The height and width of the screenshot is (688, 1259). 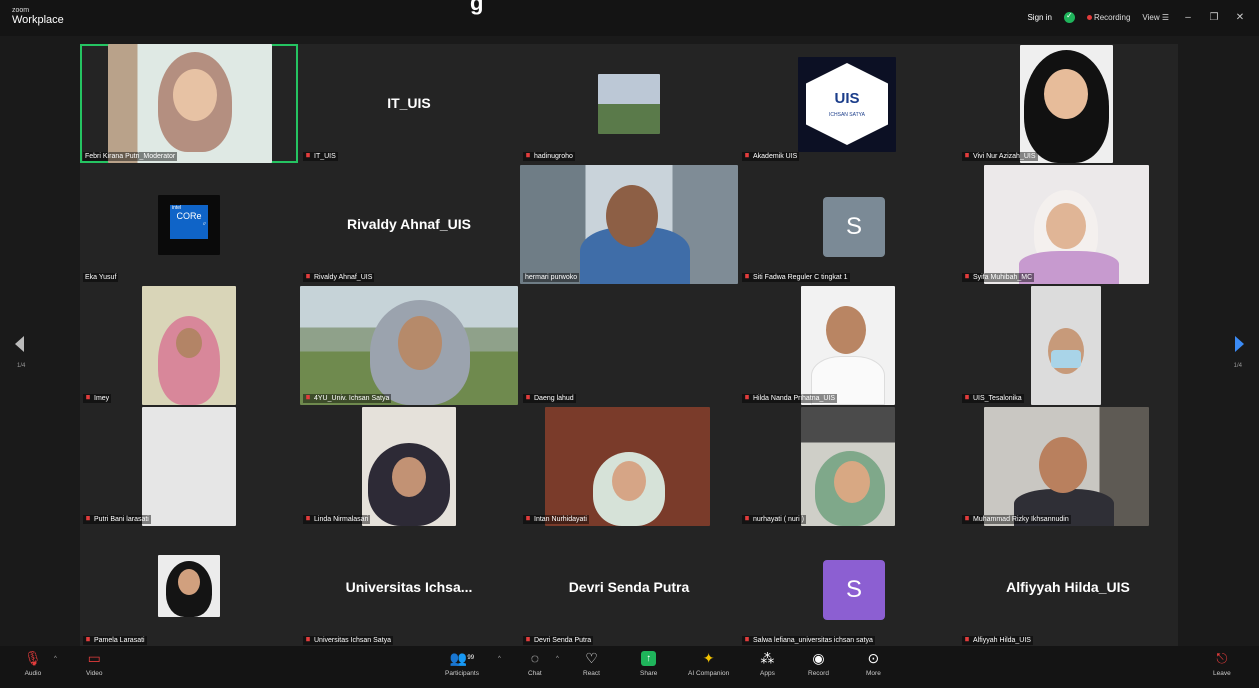 I want to click on leave-button: ⎋ Leave, so click(x=1222, y=663).